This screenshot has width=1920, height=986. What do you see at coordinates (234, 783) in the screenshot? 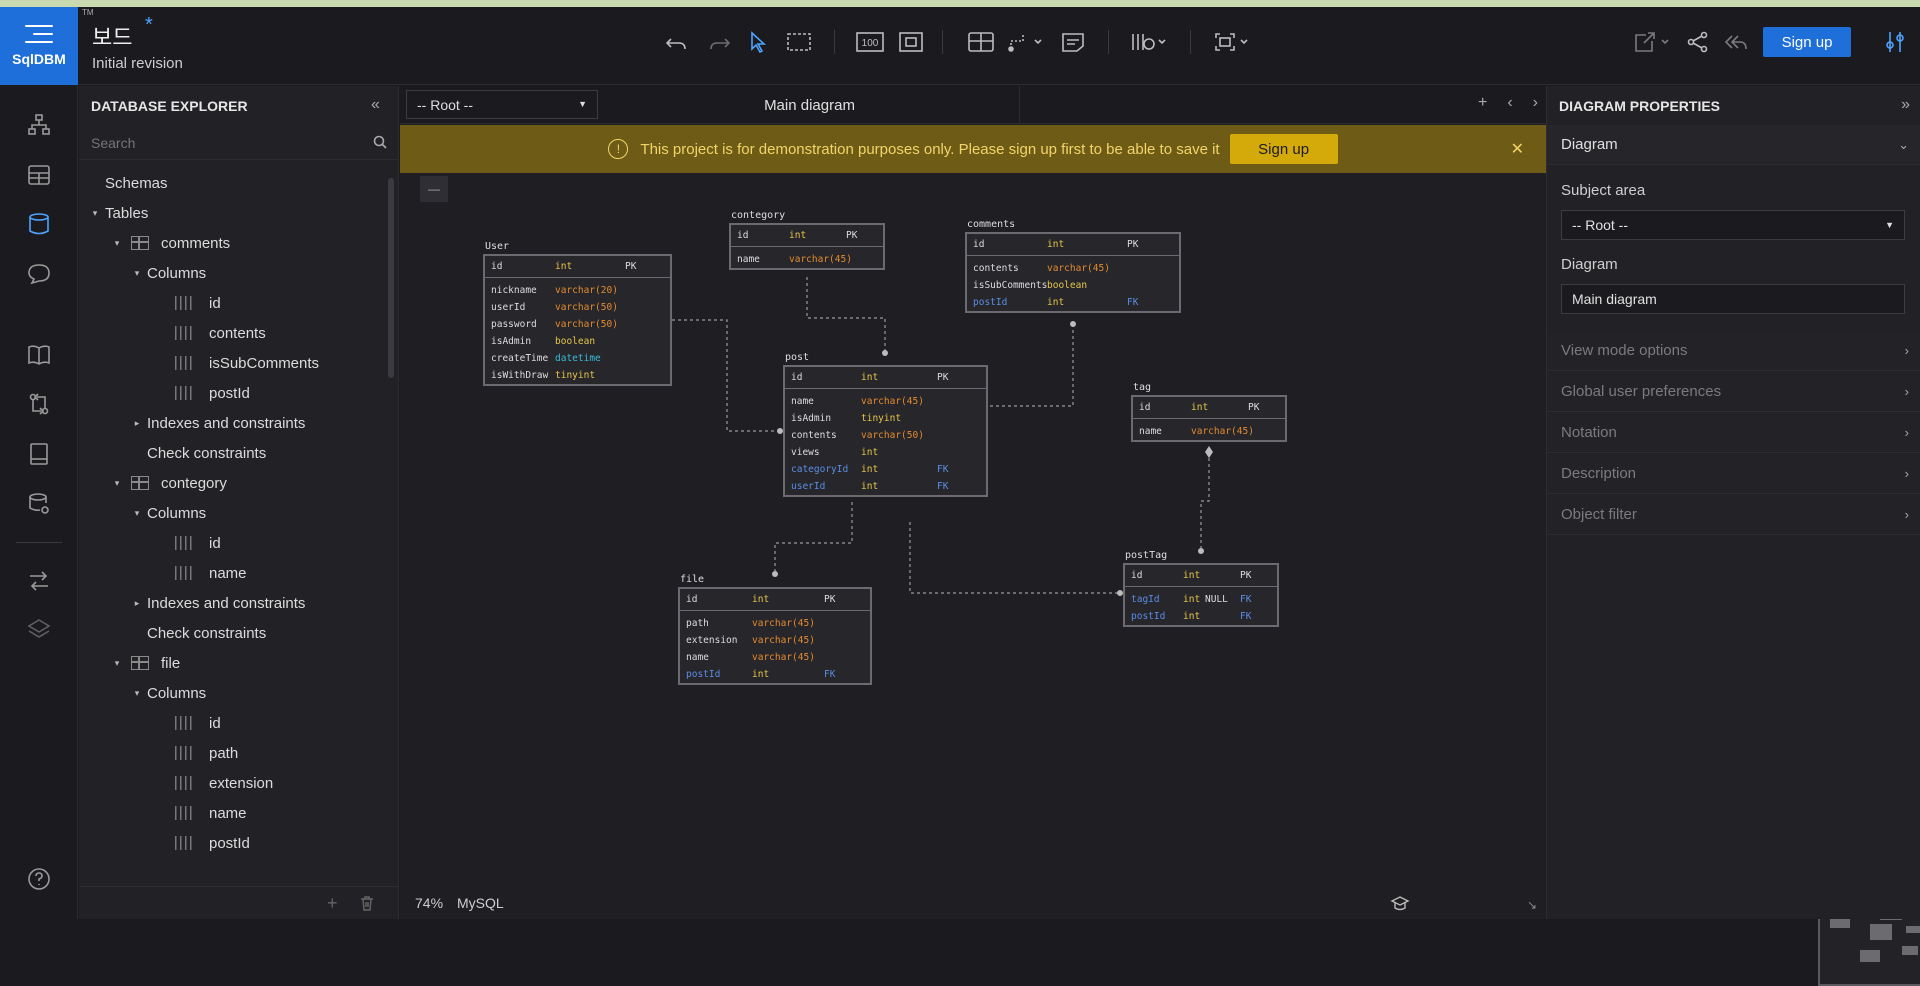
I see `tree-item: extension` at bounding box center [234, 783].